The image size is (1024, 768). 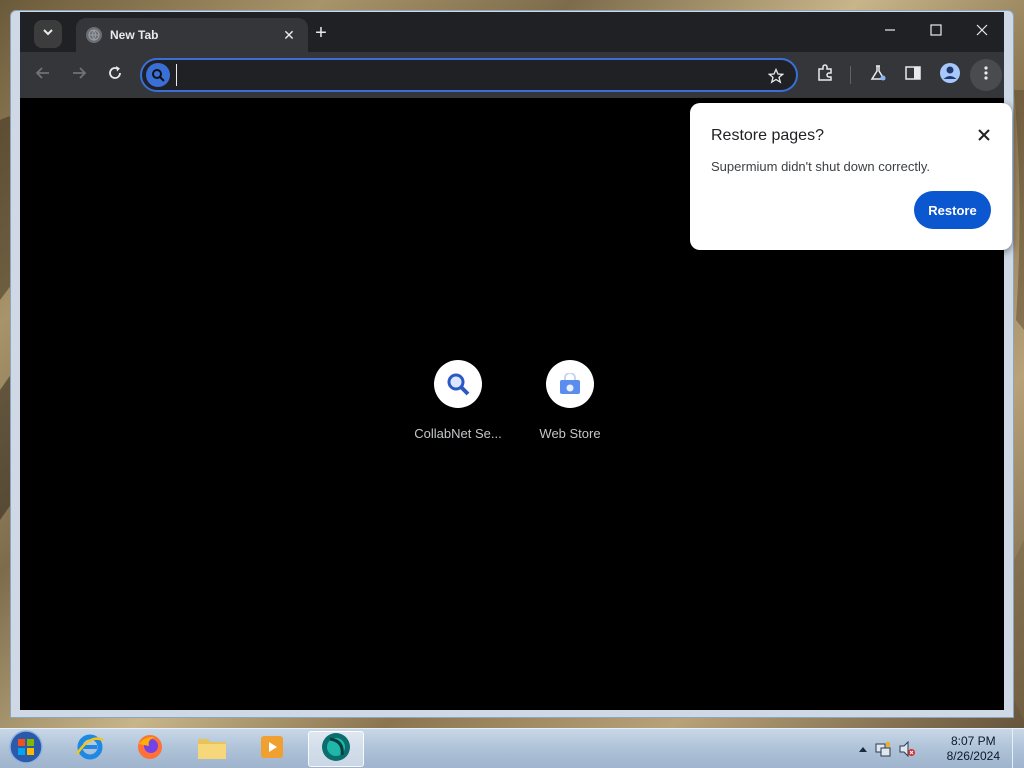 I want to click on show-desktop-button, so click(x=1018, y=748).